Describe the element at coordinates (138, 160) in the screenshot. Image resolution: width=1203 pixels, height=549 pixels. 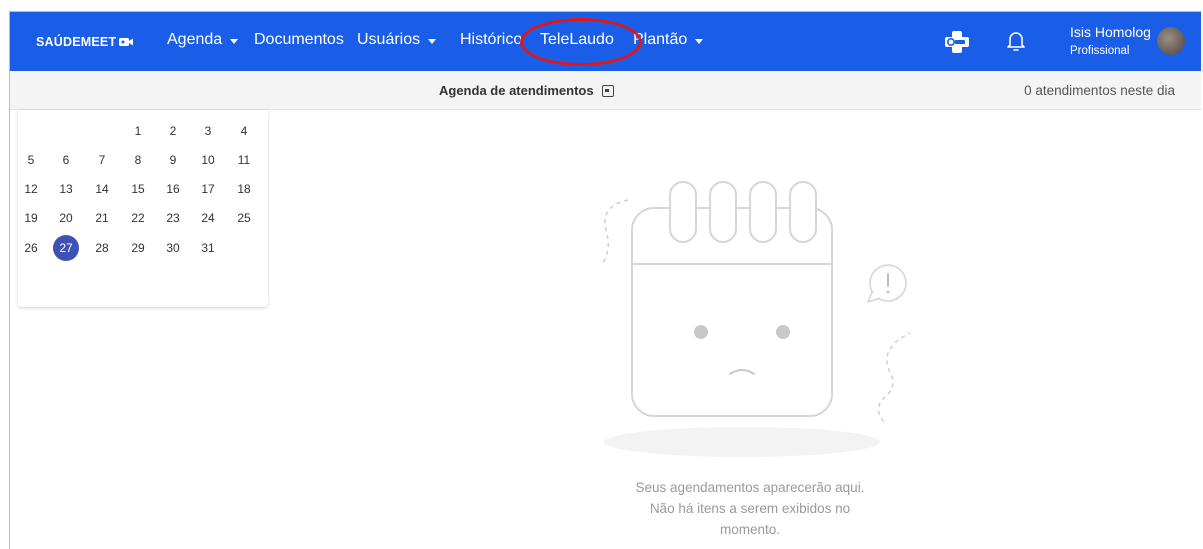
I see `calendar-day: 8` at that location.